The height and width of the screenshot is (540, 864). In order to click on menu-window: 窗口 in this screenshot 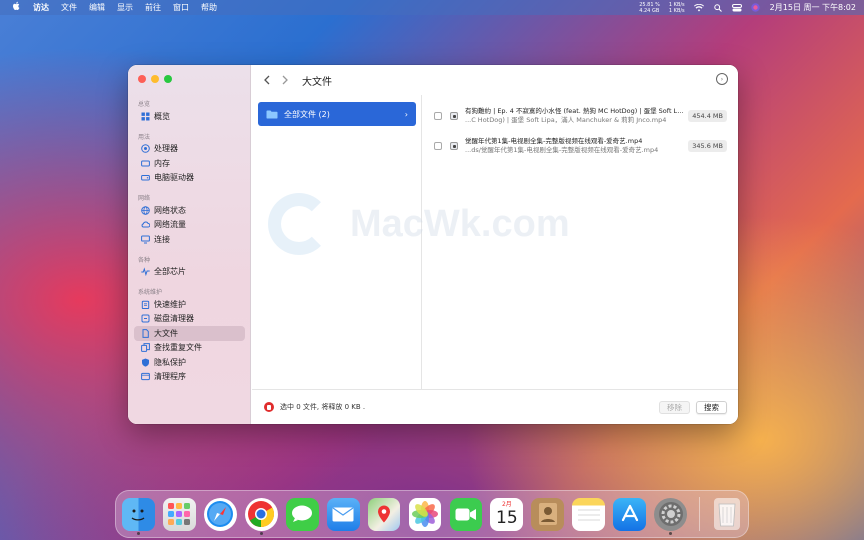, I will do `click(181, 7)`.